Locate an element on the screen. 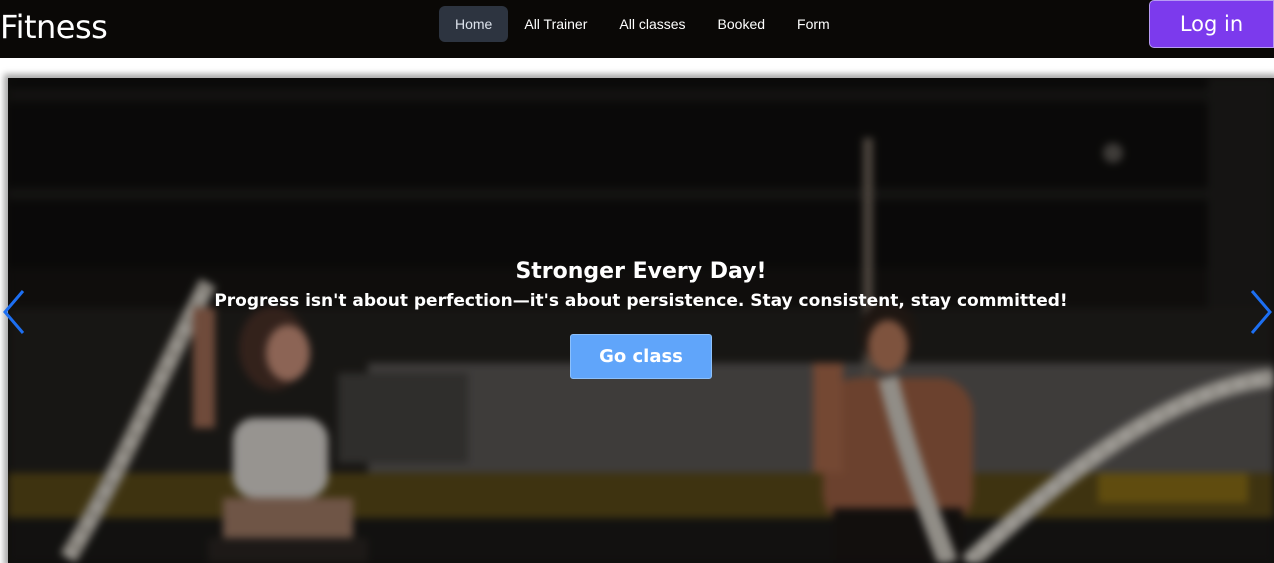 The image size is (1274, 563). nav-item-booked: Booked is located at coordinates (741, 24).